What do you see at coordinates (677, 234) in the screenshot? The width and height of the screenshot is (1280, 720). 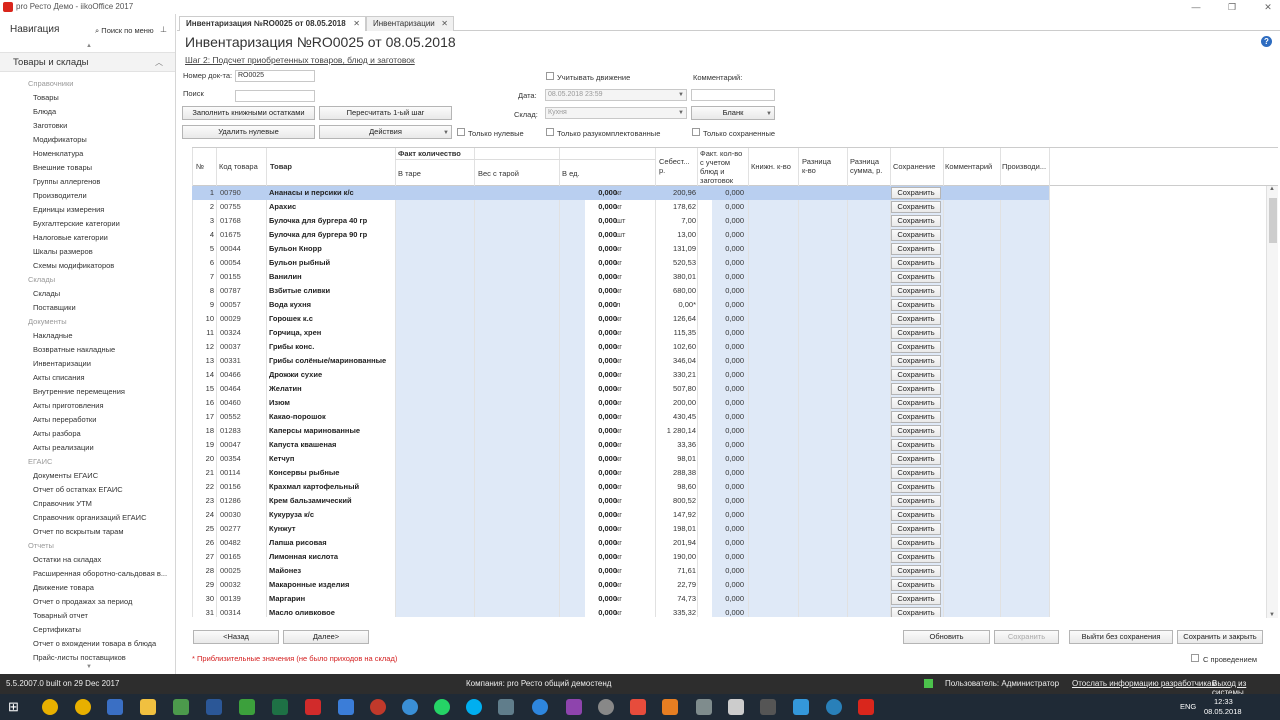 I see `cell-cost: 13,00` at bounding box center [677, 234].